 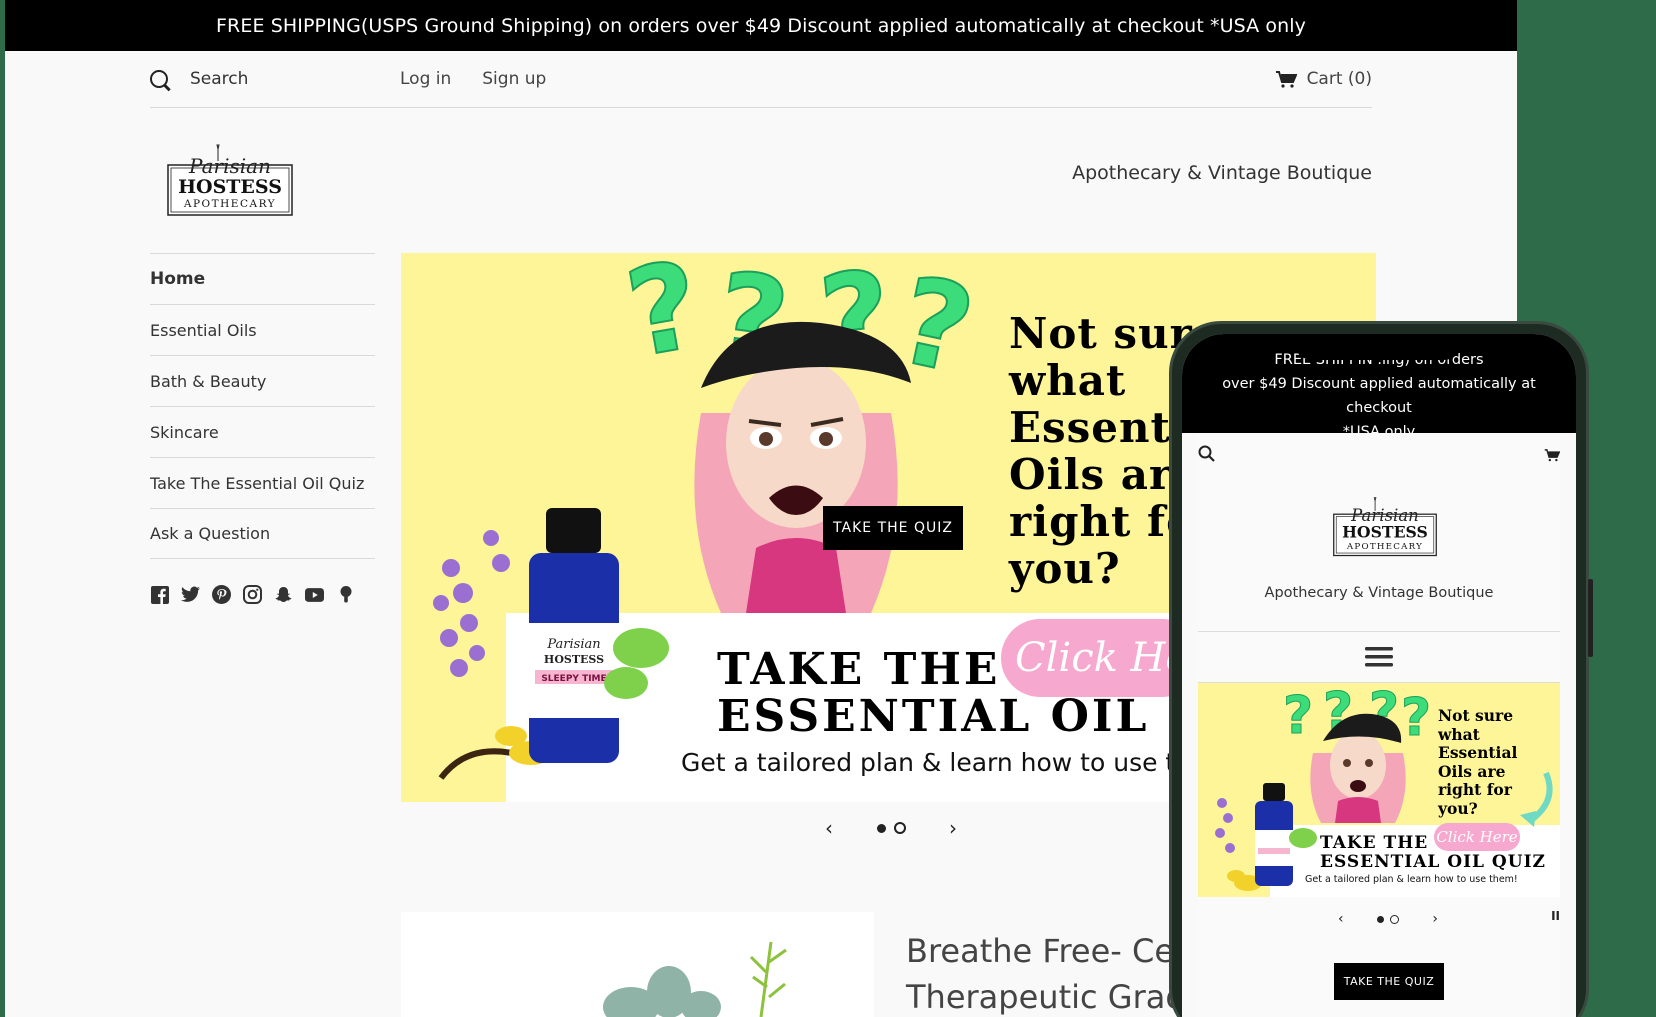 I want to click on top-bar: Search Log in Sign up Cart (0), so click(x=761, y=79).